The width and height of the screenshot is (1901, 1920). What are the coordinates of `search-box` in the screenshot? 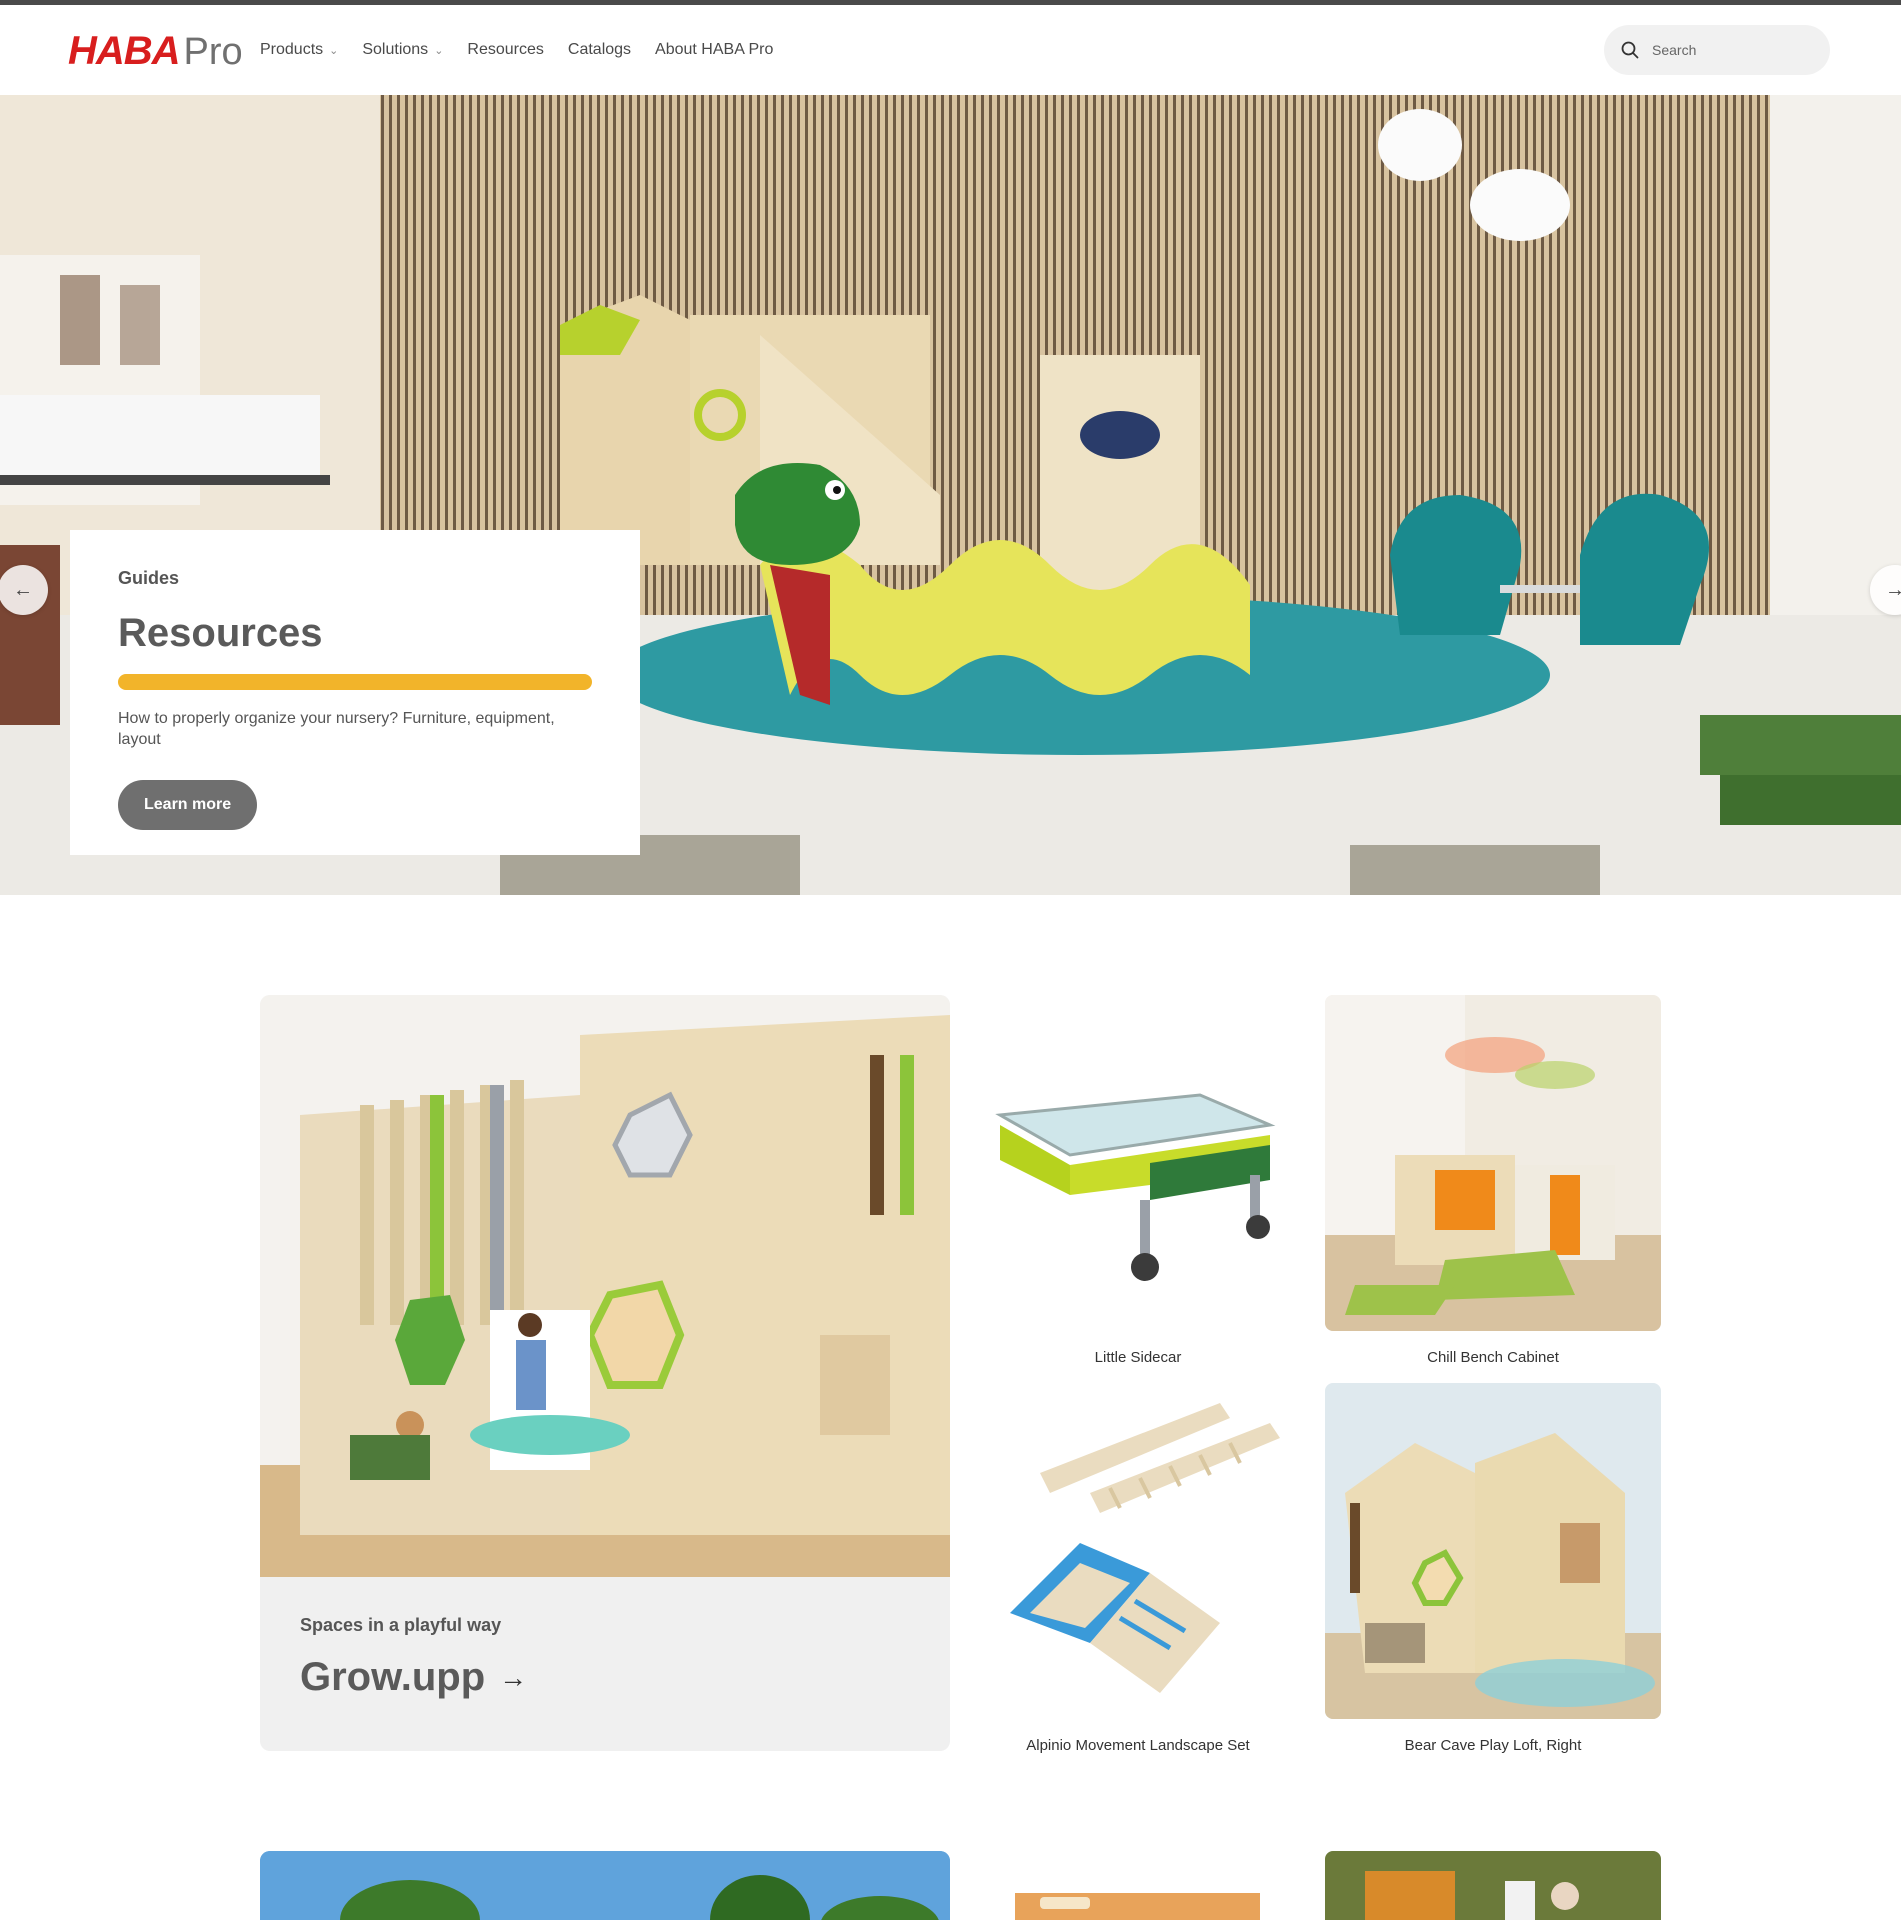 It's located at (1717, 50).